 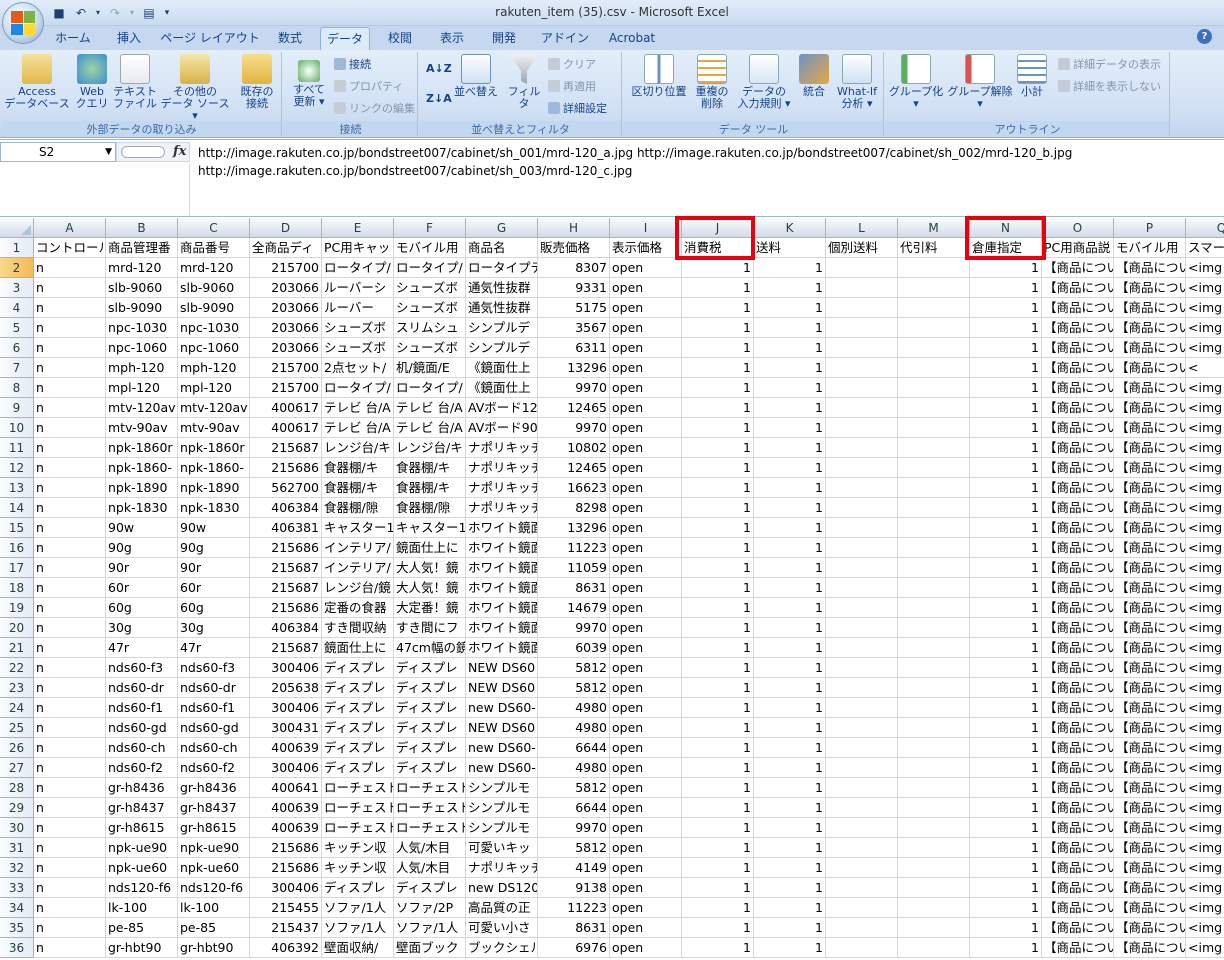 What do you see at coordinates (142, 368) in the screenshot?
I see `table-cell: mph-120` at bounding box center [142, 368].